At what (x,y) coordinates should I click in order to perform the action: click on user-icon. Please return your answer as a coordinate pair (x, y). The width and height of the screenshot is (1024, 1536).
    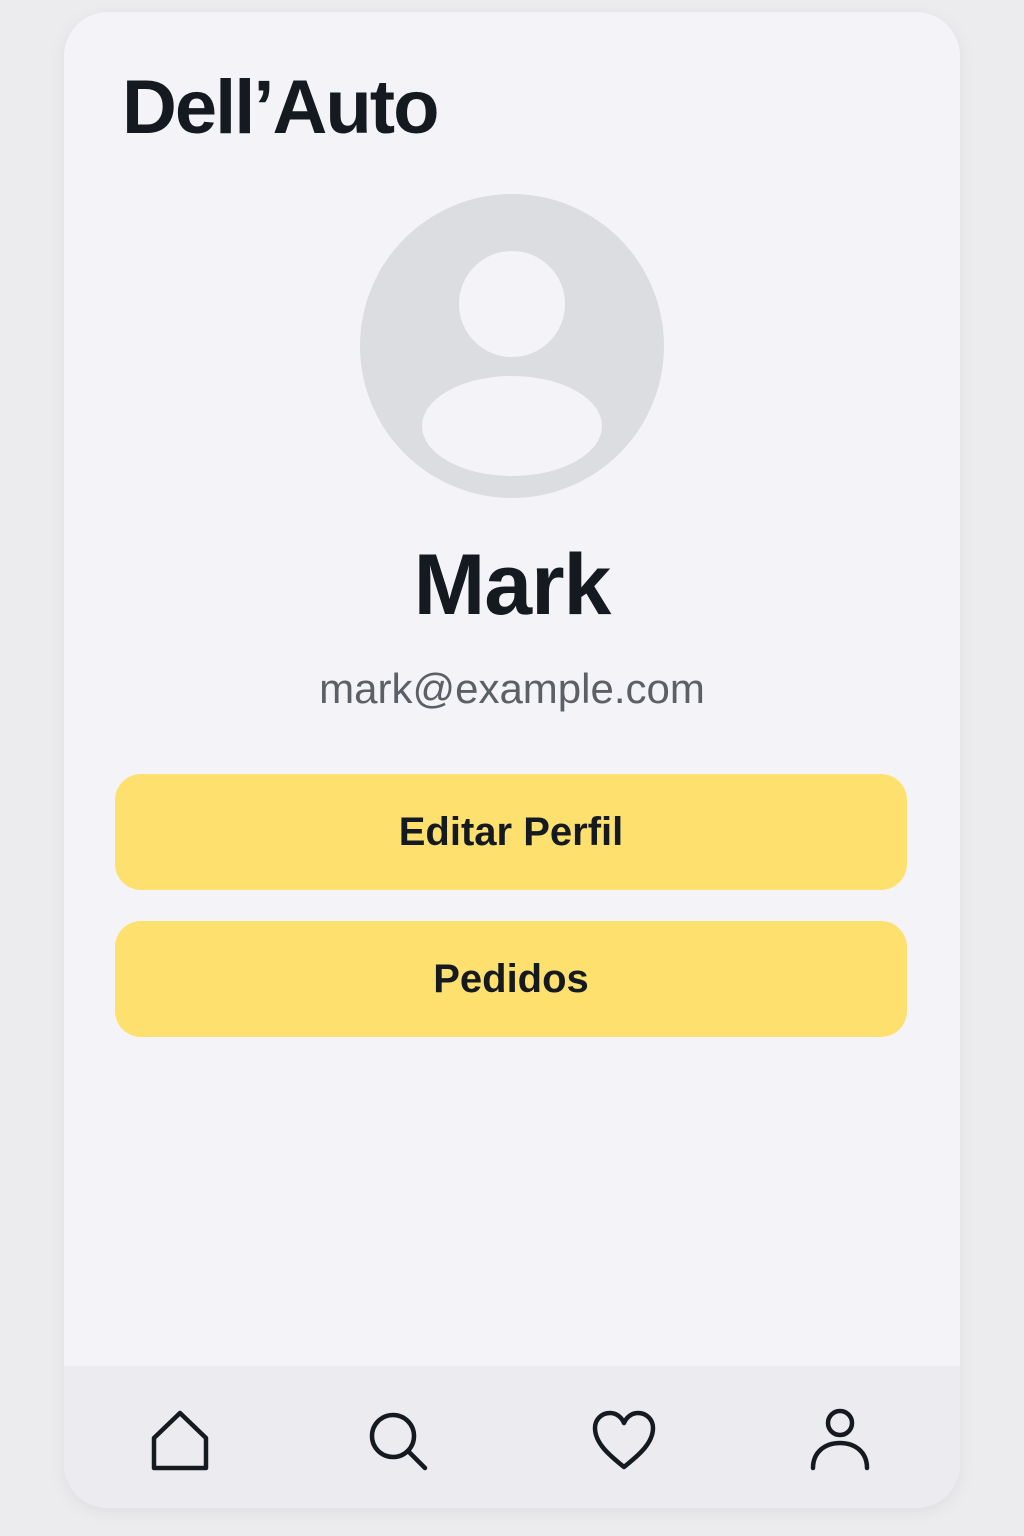
    Looking at the image, I should click on (840, 1439).